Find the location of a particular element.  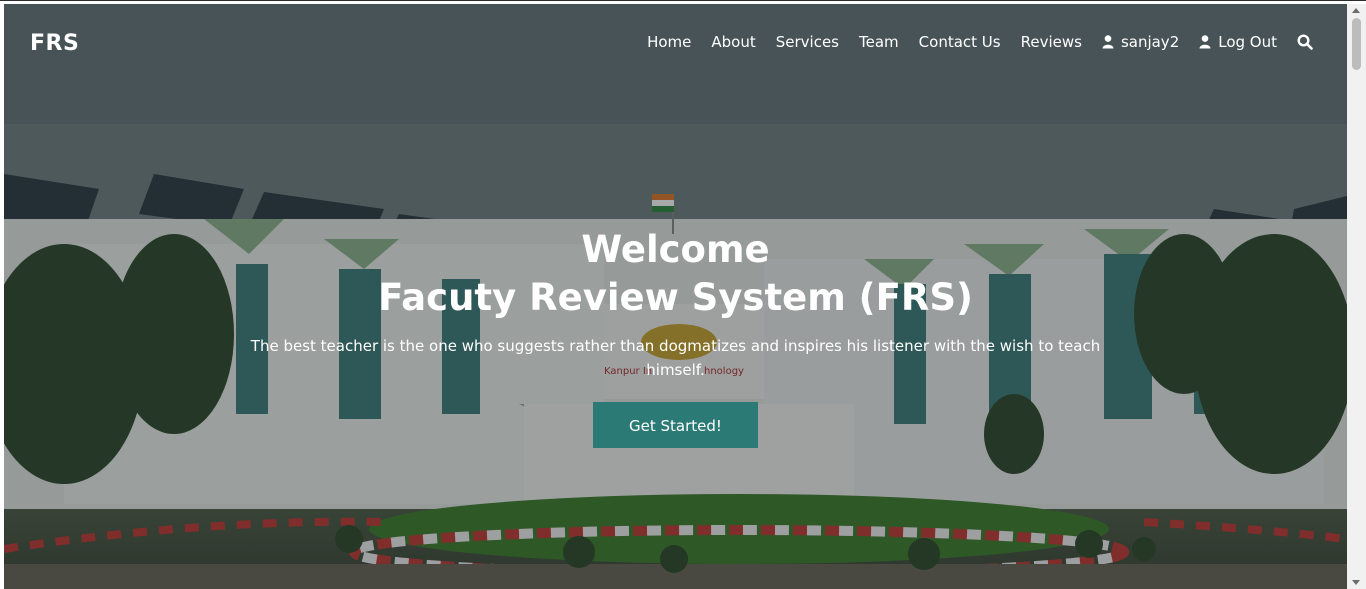

scroll-down-arrow-icon is located at coordinates (1356, 582).